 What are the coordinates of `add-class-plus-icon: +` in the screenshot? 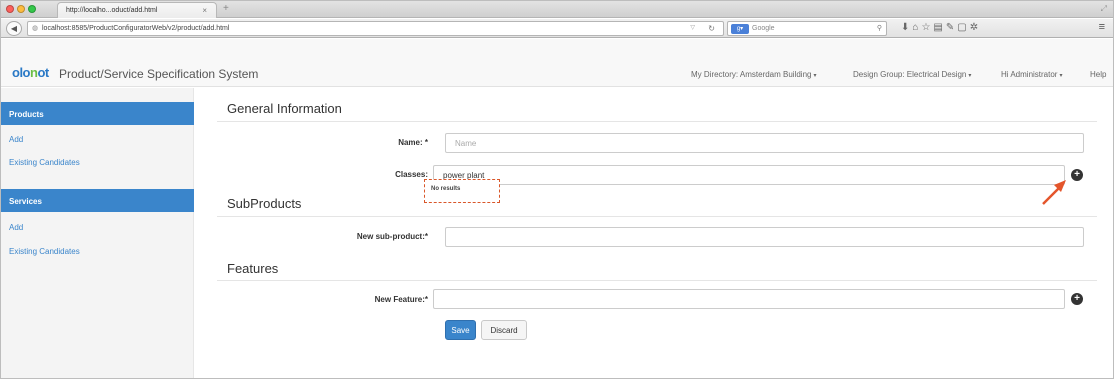 It's located at (1077, 175).